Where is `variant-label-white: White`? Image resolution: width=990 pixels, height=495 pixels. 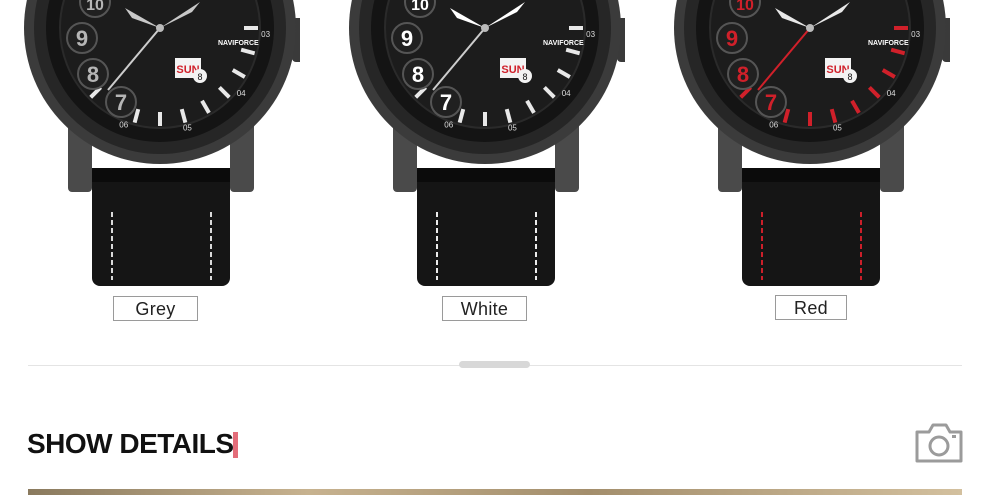 variant-label-white: White is located at coordinates (484, 308).